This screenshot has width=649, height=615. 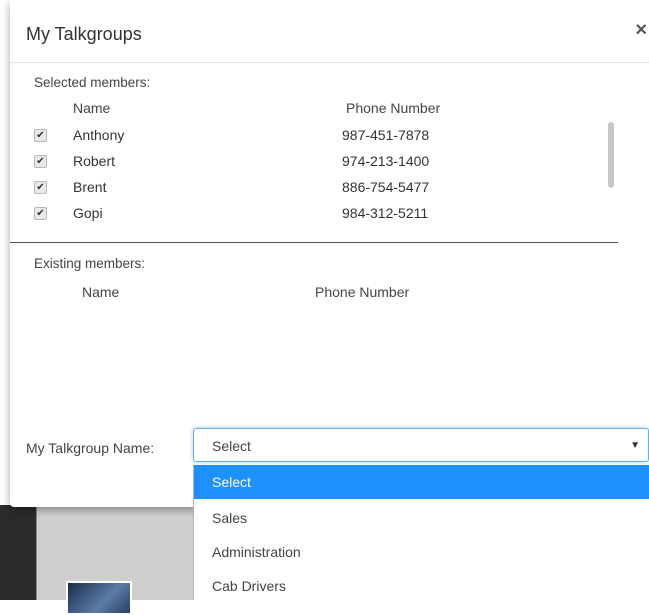 What do you see at coordinates (99, 598) in the screenshot?
I see `background-thumbnail-image` at bounding box center [99, 598].